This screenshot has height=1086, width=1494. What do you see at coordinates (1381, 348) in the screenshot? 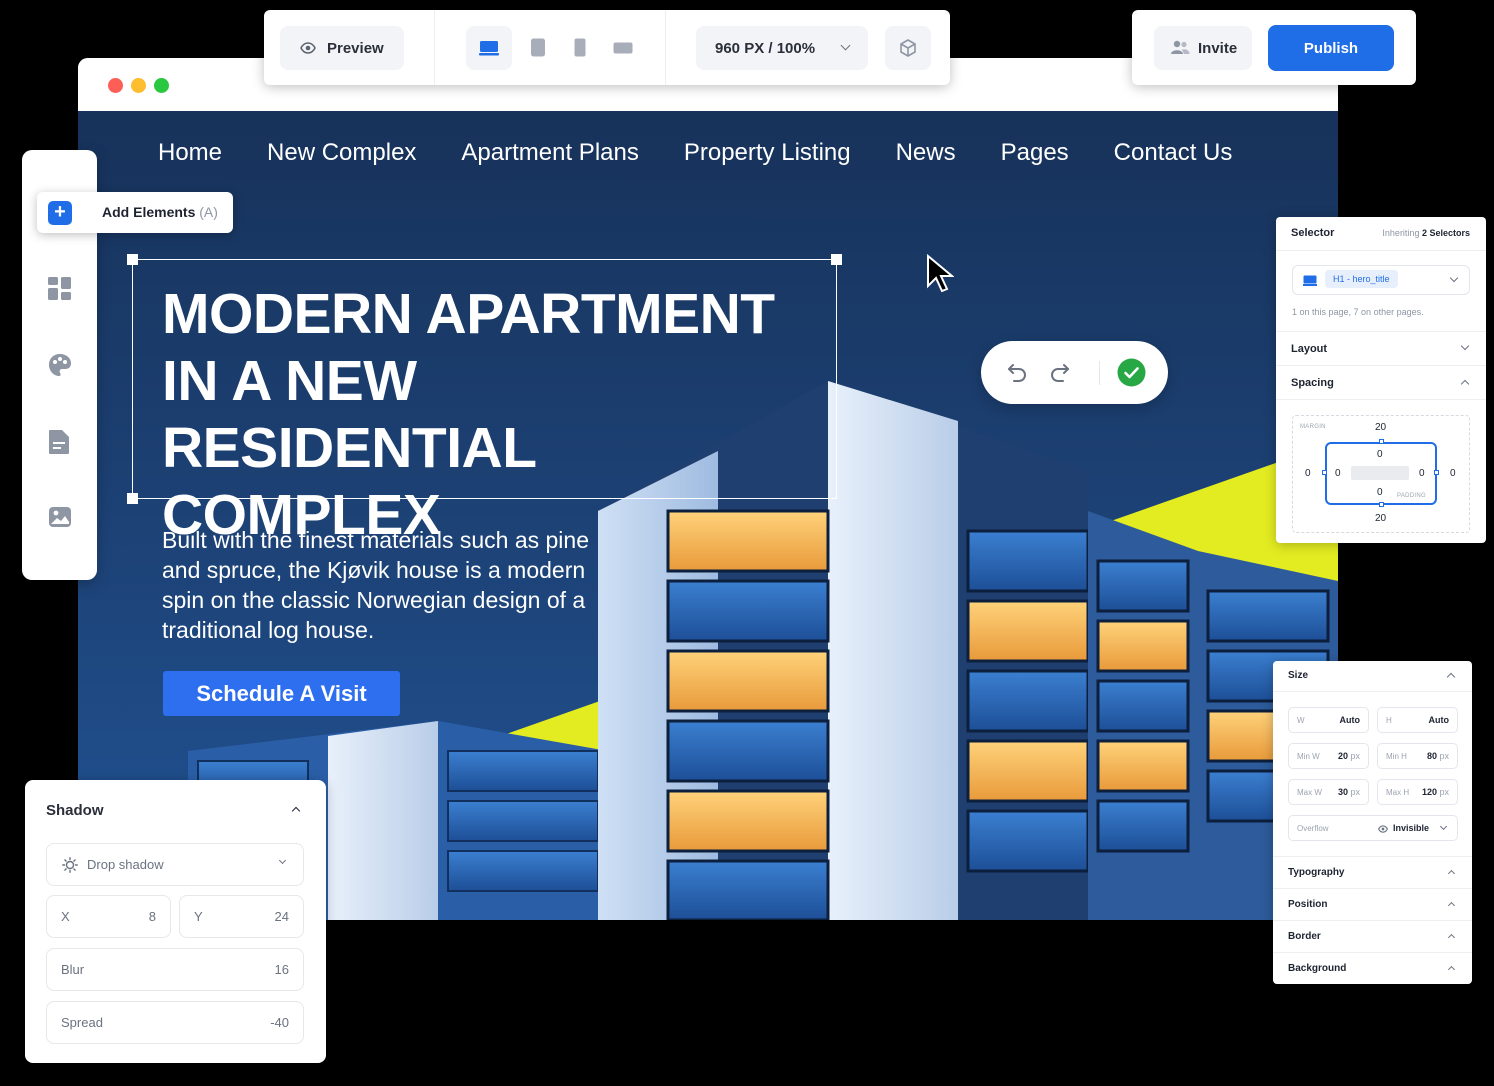
I see `layout-section: Layout` at bounding box center [1381, 348].